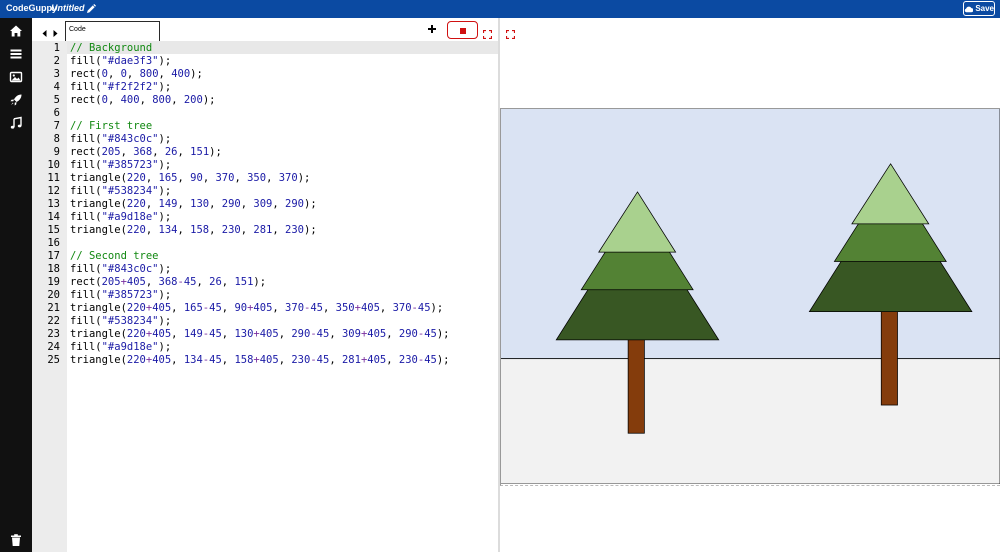  What do you see at coordinates (16, 77) in the screenshot?
I see `image-icon` at bounding box center [16, 77].